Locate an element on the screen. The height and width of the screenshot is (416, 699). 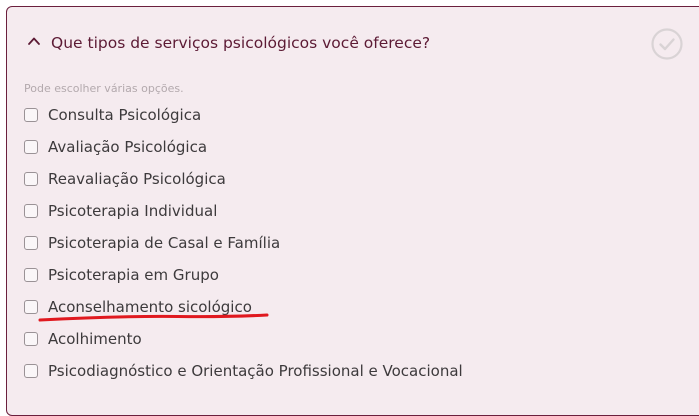
option-label: Acolhimento is located at coordinates (95, 339).